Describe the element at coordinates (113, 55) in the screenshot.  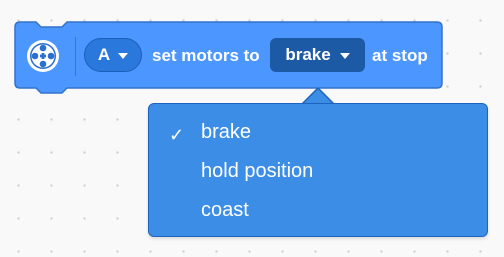
I see `port-dropdown: A` at that location.